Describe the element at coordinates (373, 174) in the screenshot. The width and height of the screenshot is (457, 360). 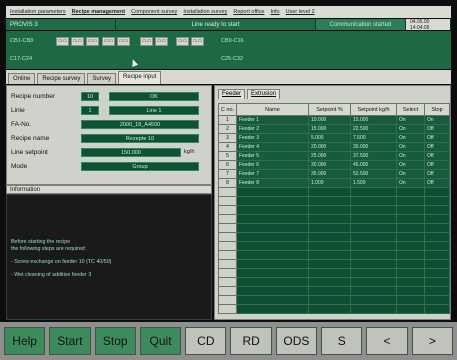
I see `table-cell: 52.500` at that location.